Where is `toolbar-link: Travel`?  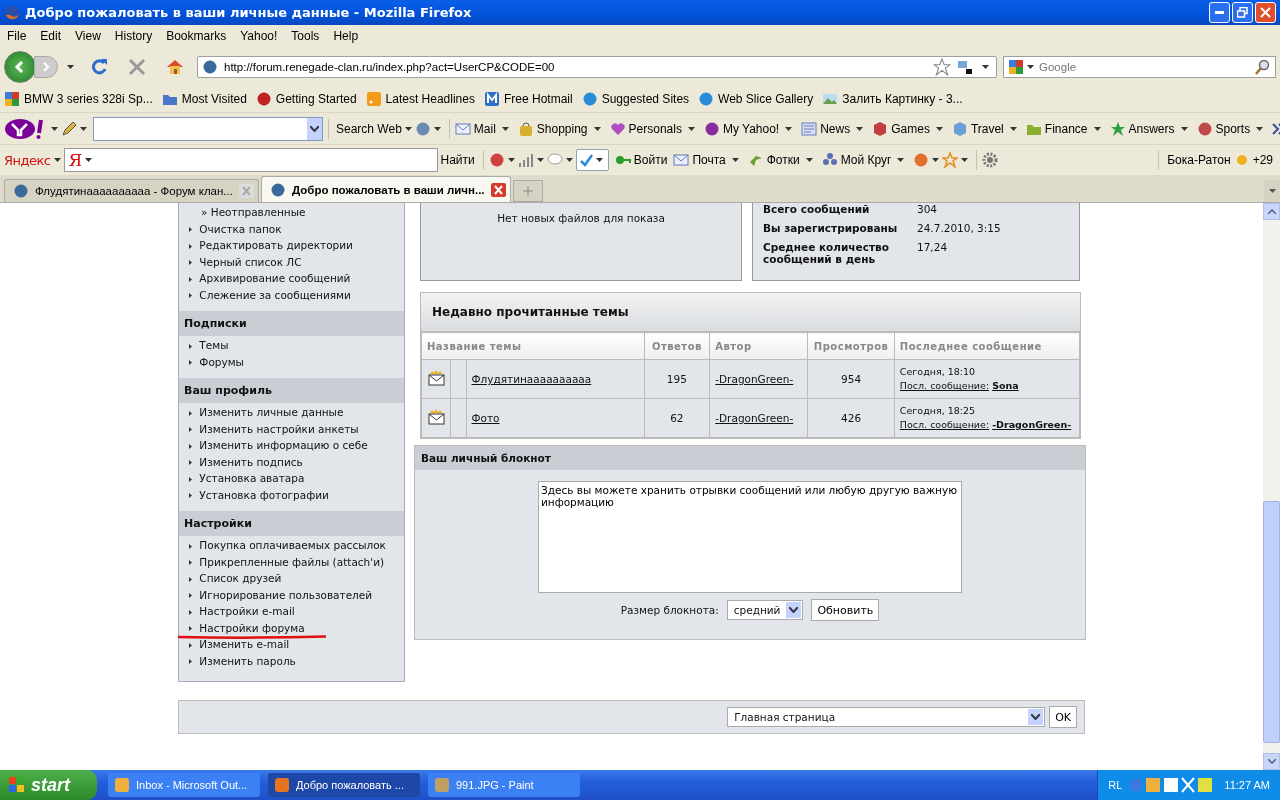 toolbar-link: Travel is located at coordinates (987, 128).